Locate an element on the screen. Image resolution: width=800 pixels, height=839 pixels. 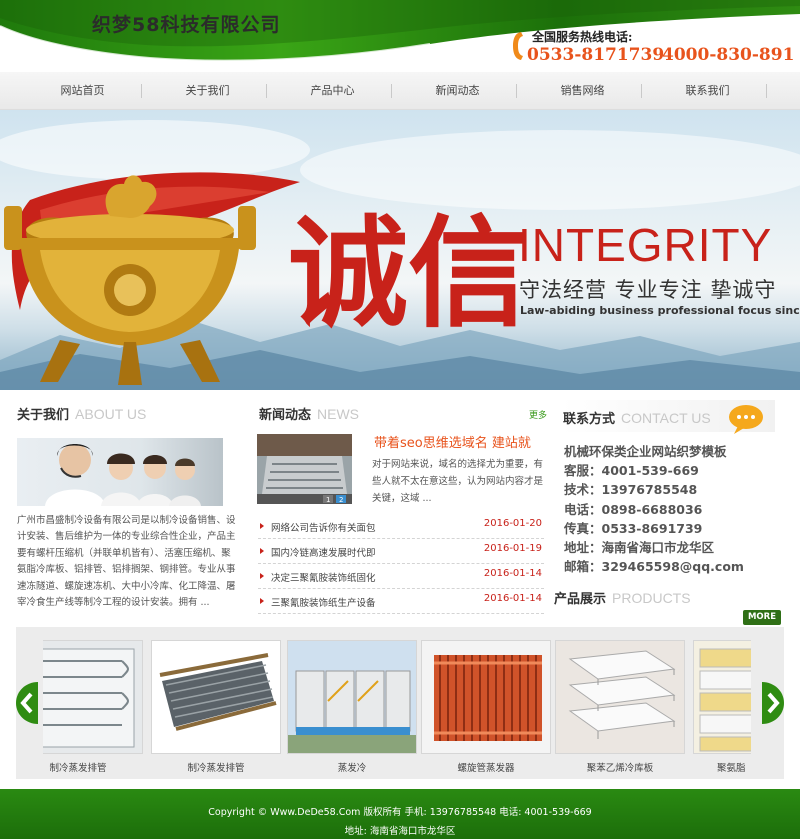
news-featured-title: 带着seo思维选域名 建站就 is located at coordinates (452, 441).